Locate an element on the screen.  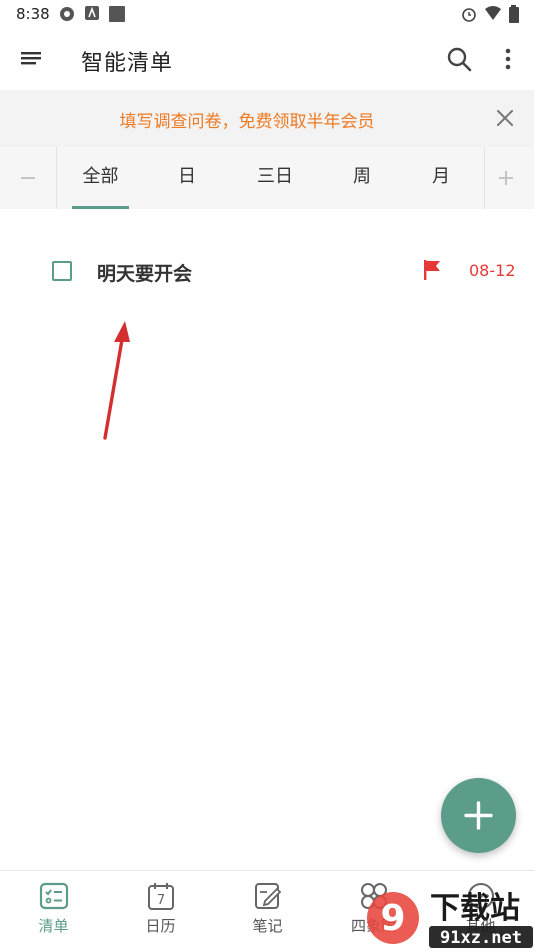
page-title: 智能清单 is located at coordinates (127, 63).